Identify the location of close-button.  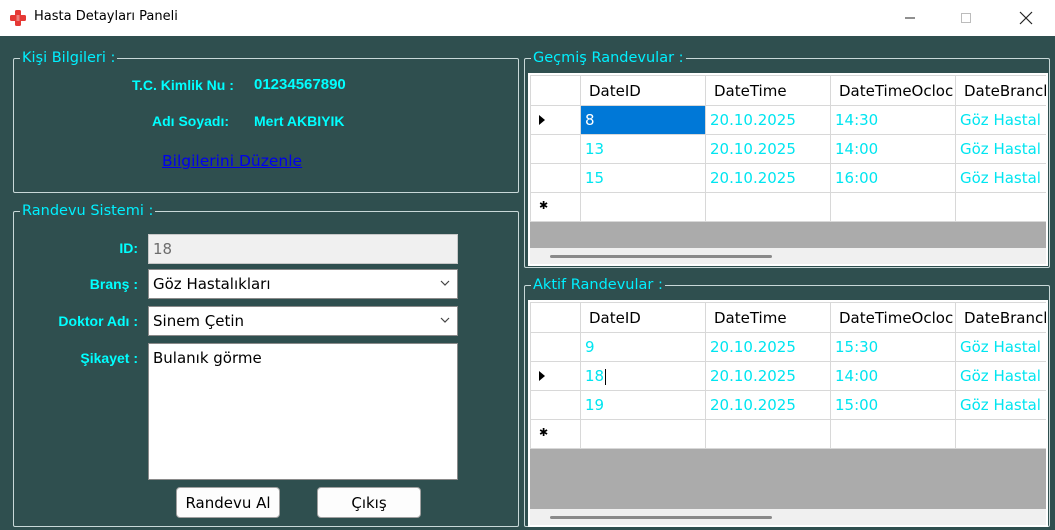
(1026, 18).